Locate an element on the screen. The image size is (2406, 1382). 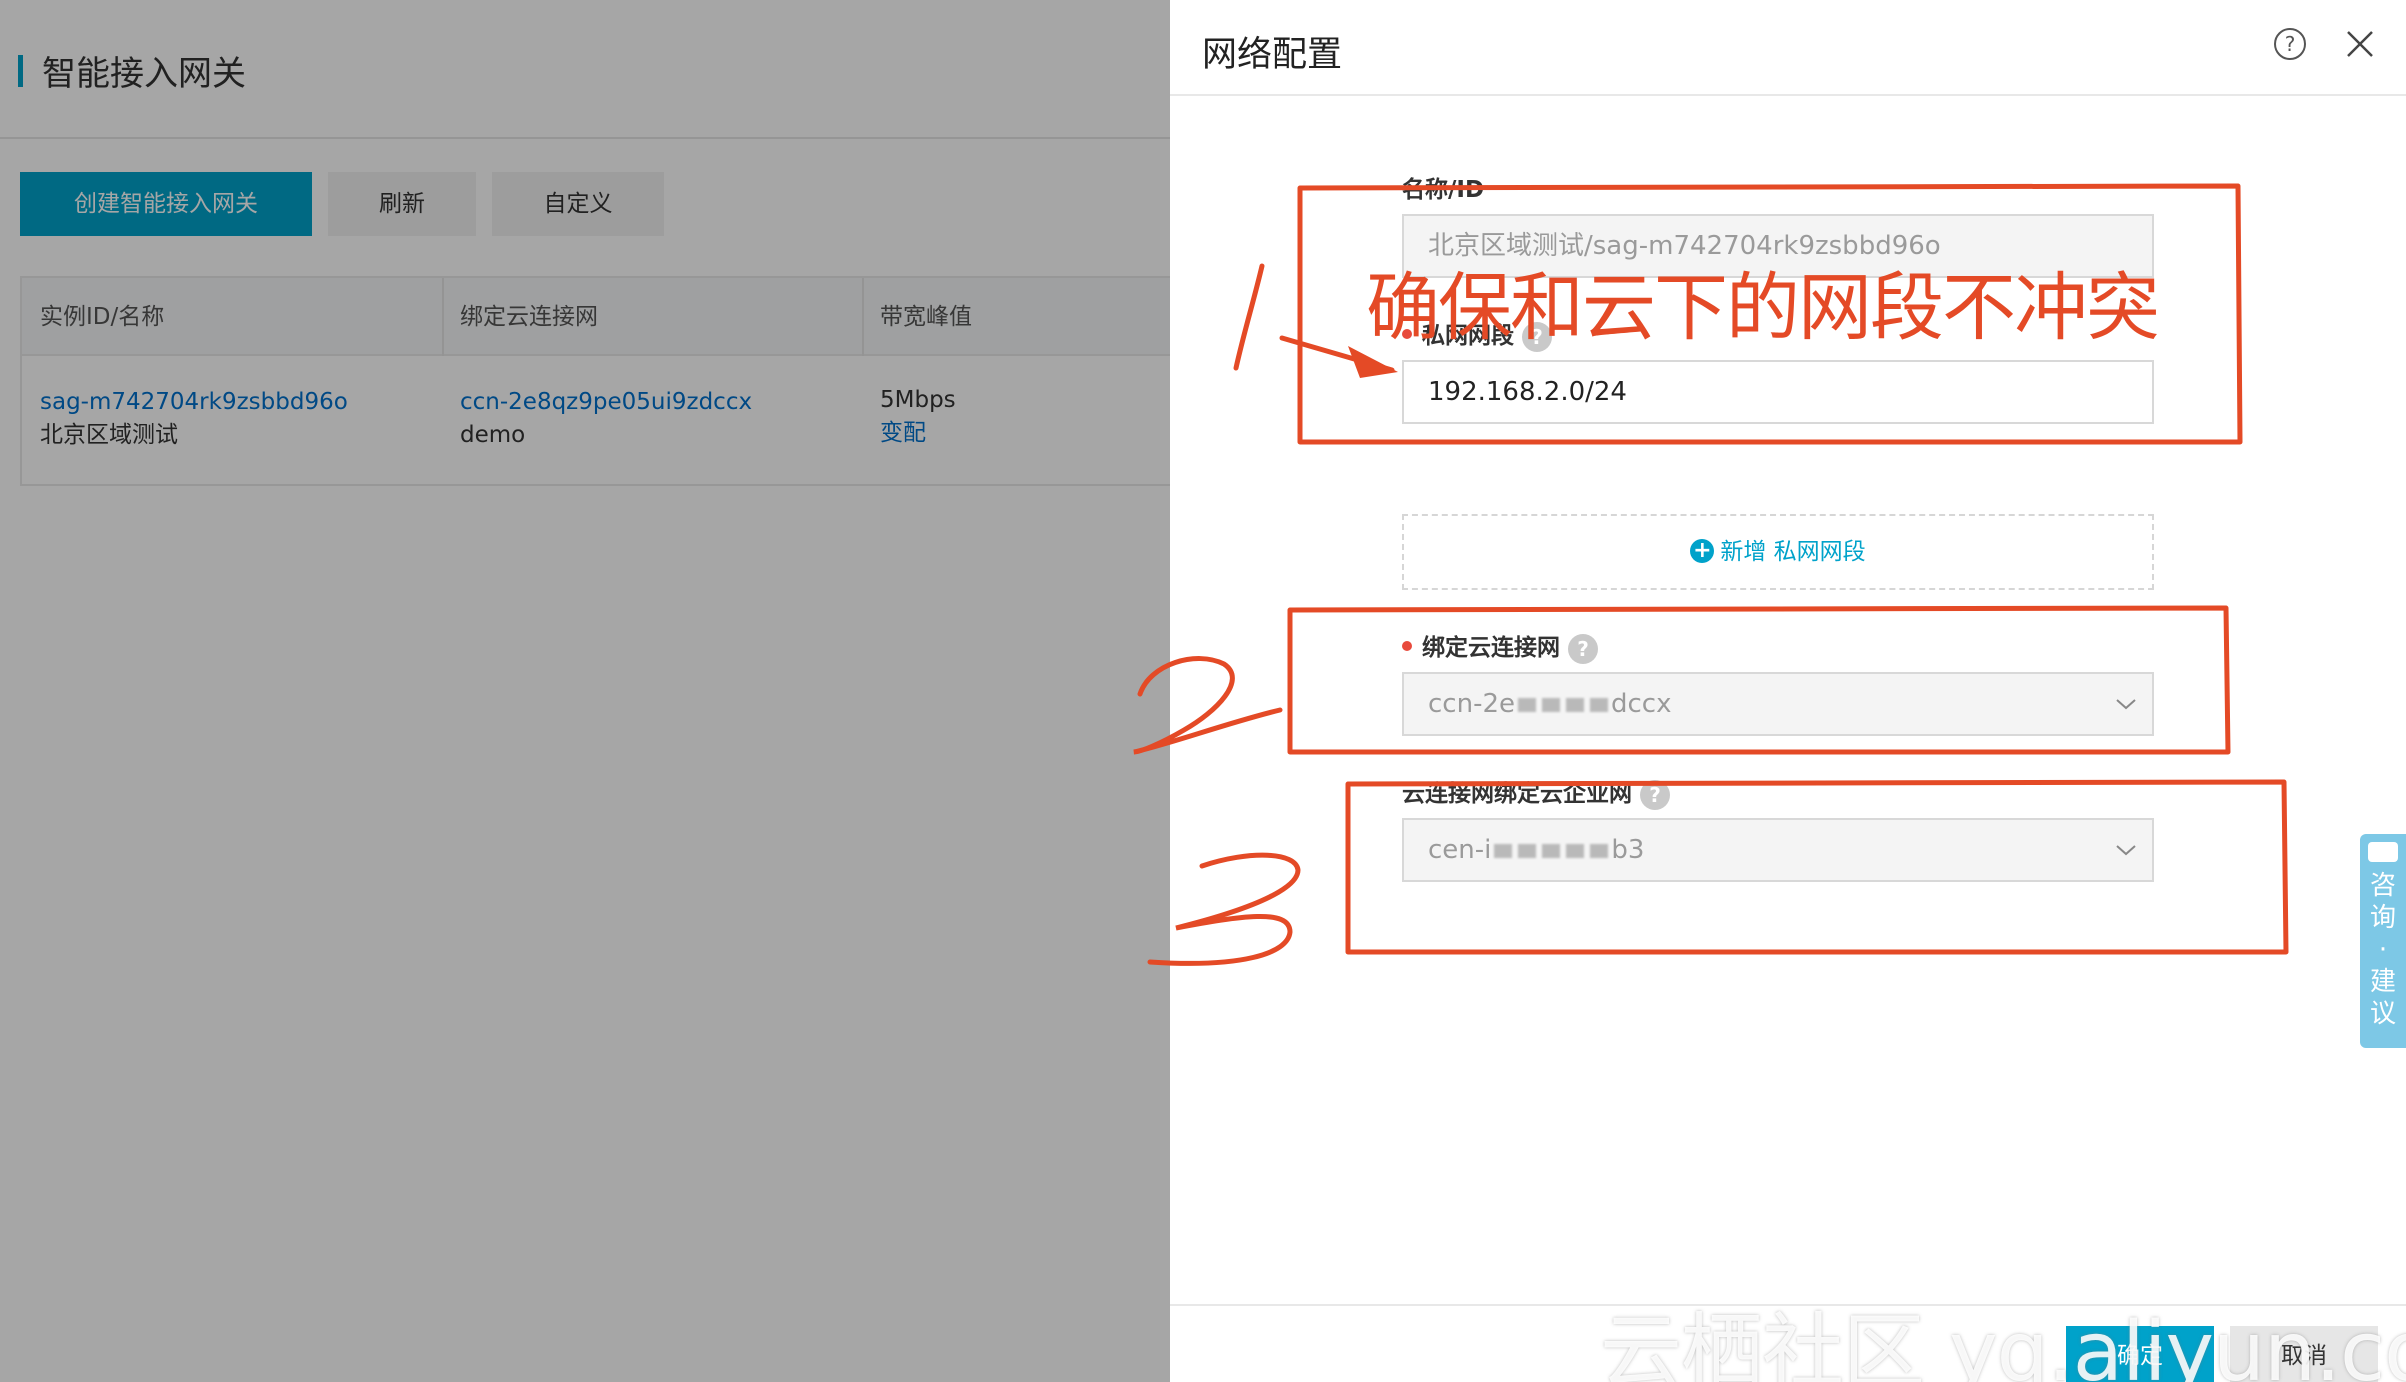
ccn-select: ccn-2e dccx is located at coordinates (1778, 704).